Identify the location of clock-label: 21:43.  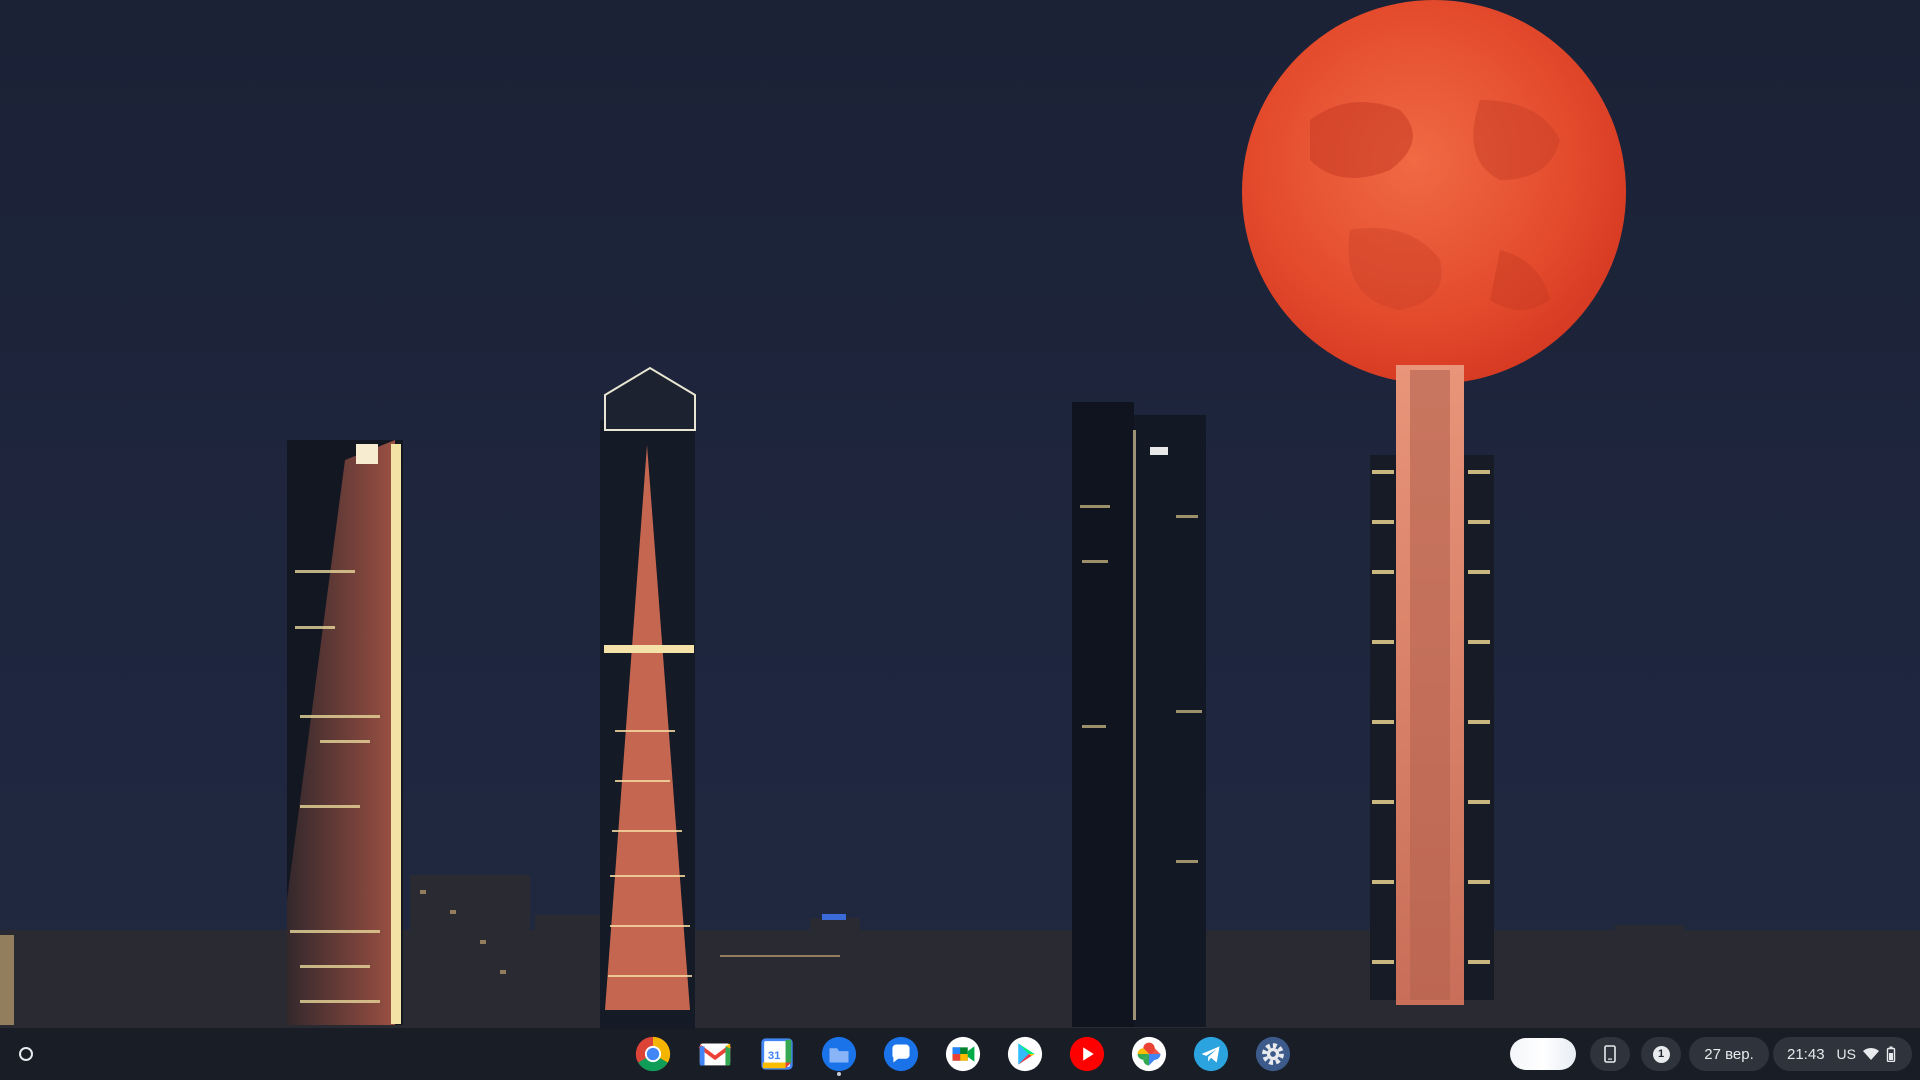
(1806, 1054).